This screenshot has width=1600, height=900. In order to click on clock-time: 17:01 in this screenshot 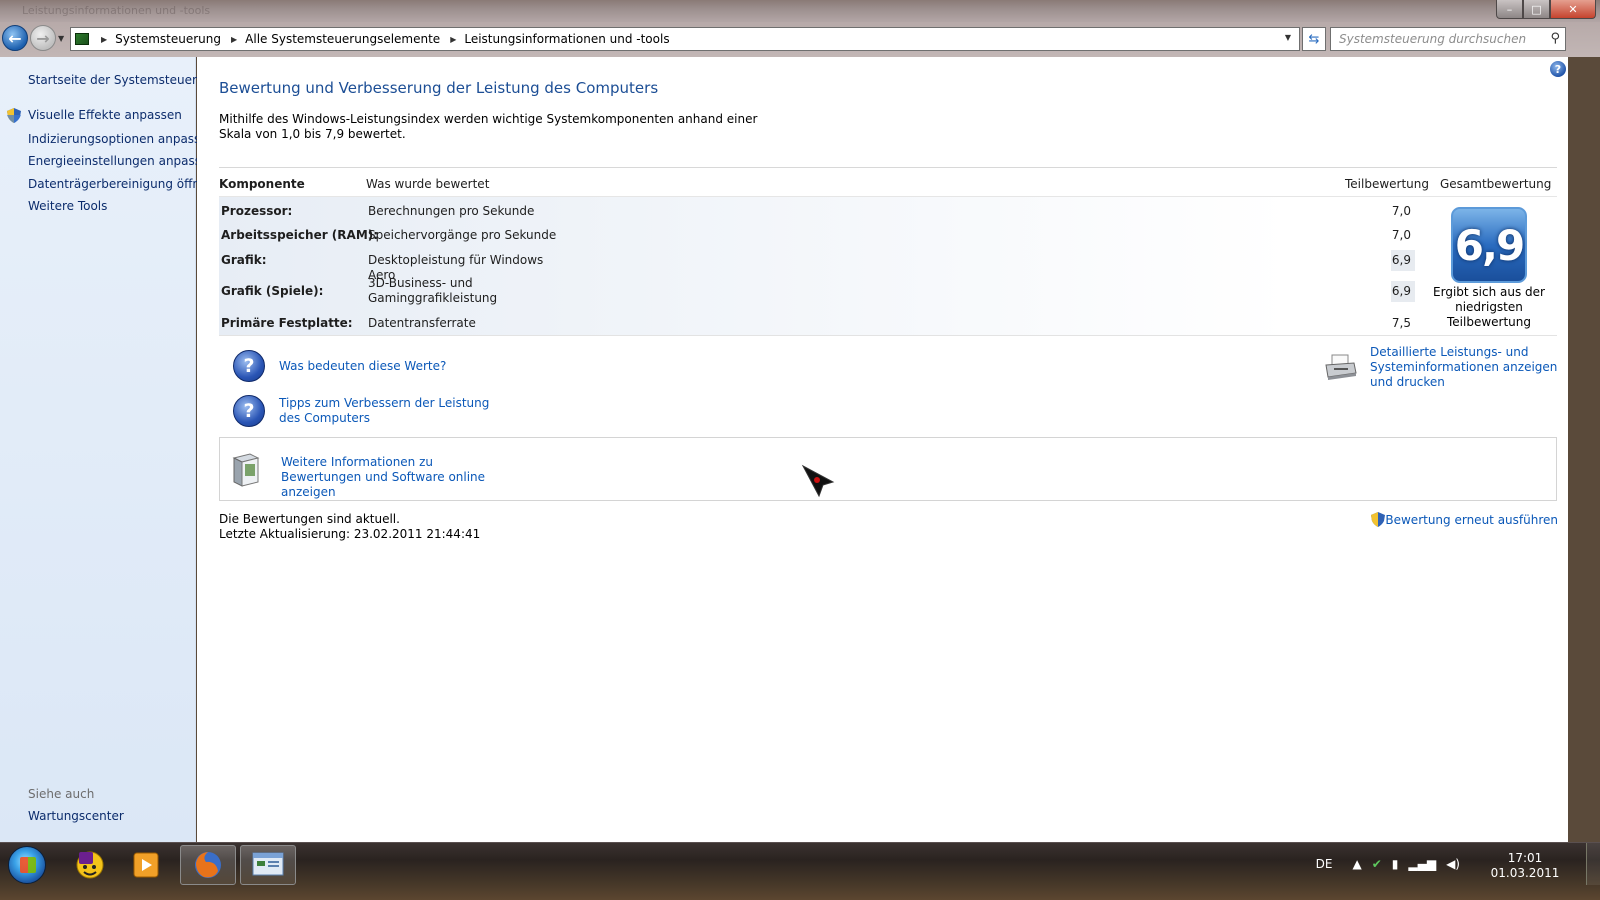, I will do `click(1525, 858)`.